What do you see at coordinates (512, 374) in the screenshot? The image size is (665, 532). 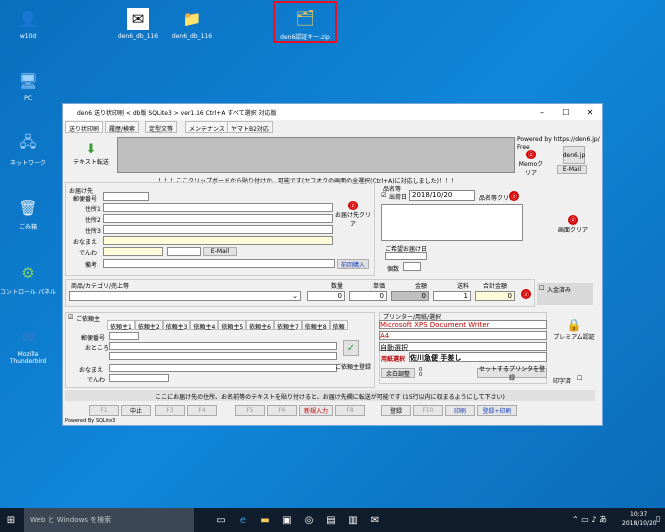 I see `set-printer-button: セットするプリンタを登録` at bounding box center [512, 374].